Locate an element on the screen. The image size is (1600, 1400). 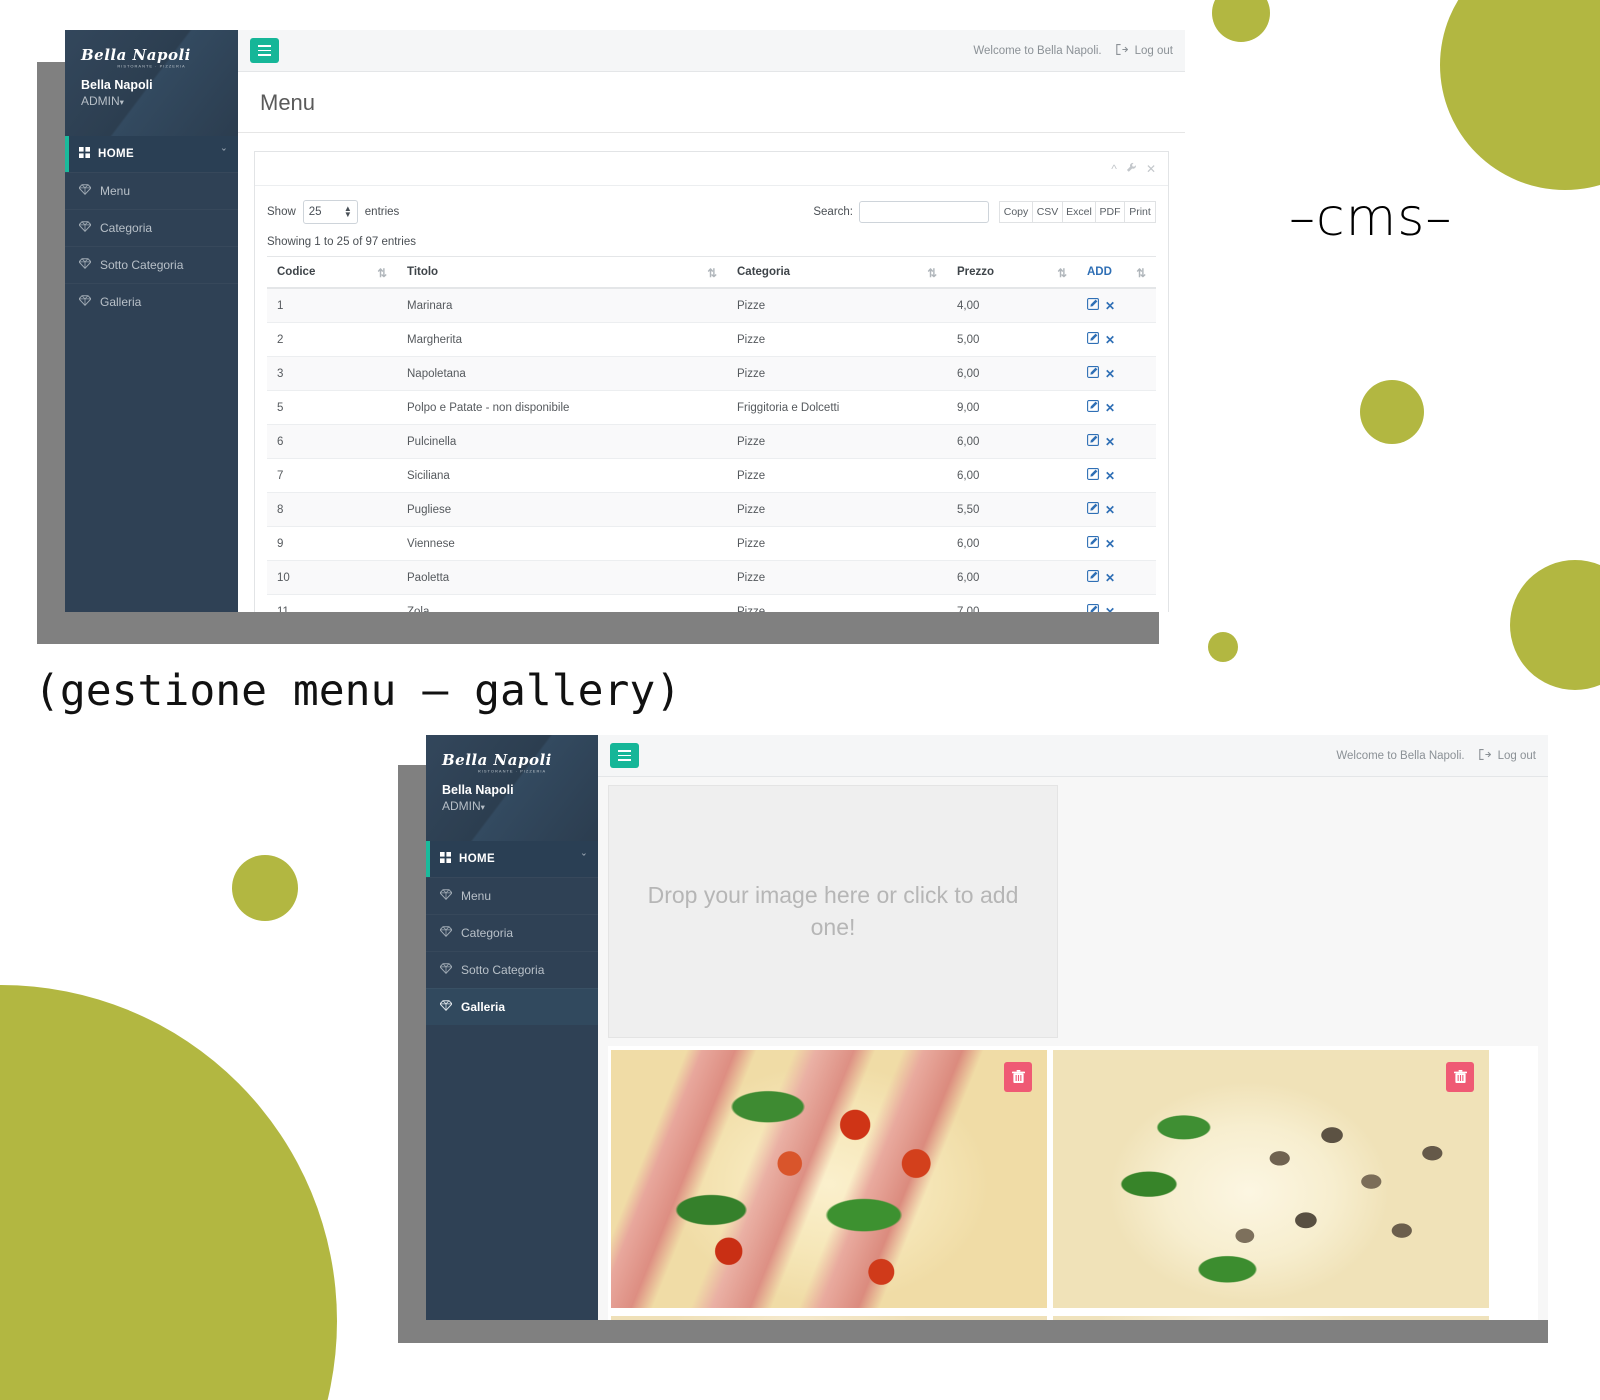
gallery-image is located at coordinates (1271, 1318).